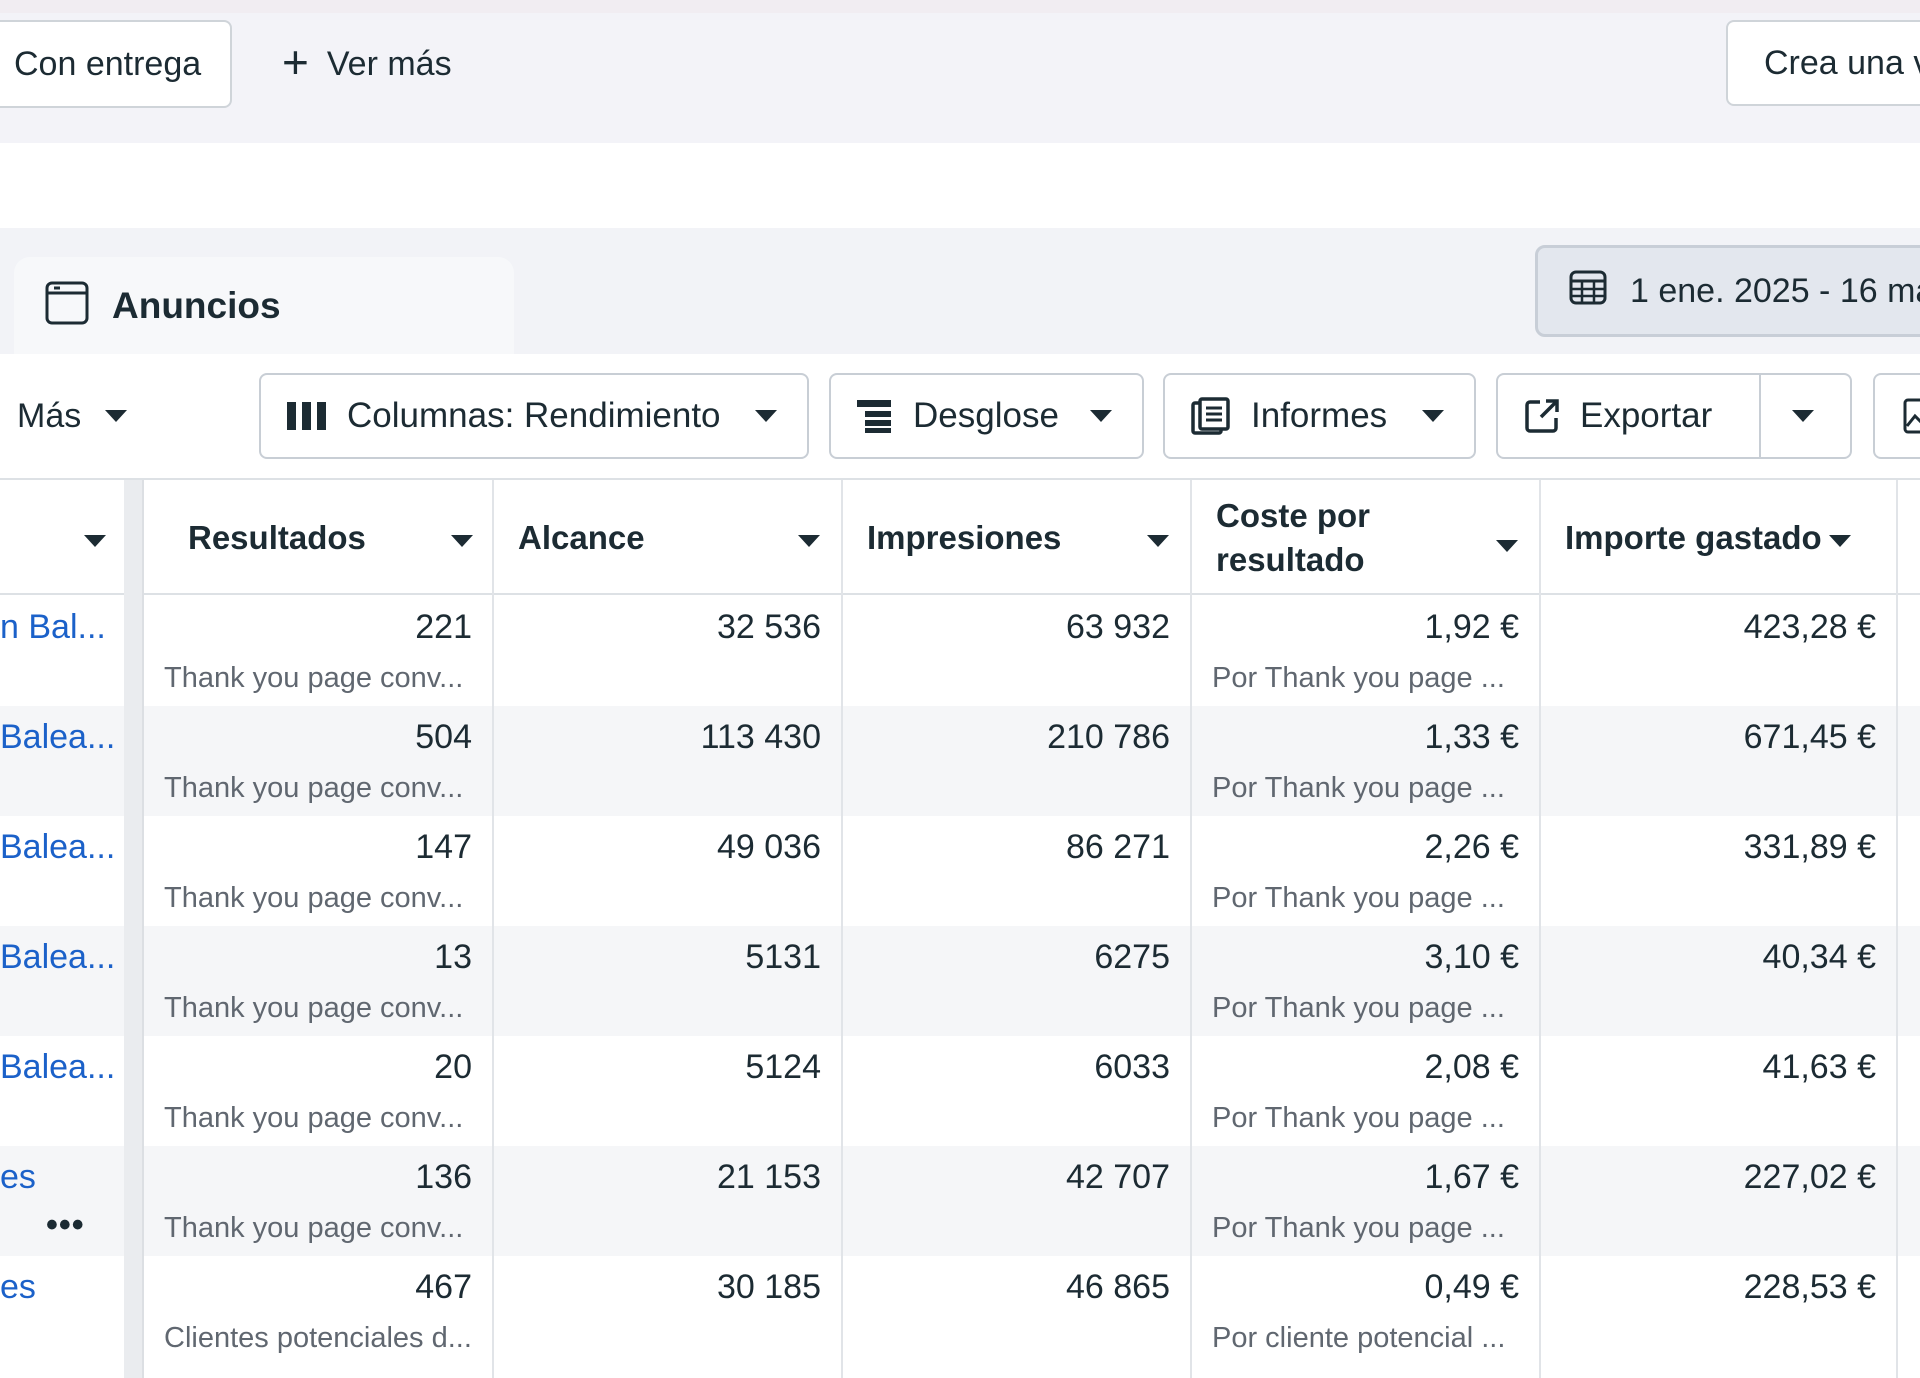  I want to click on column-header-results: Resultados, so click(340, 537).